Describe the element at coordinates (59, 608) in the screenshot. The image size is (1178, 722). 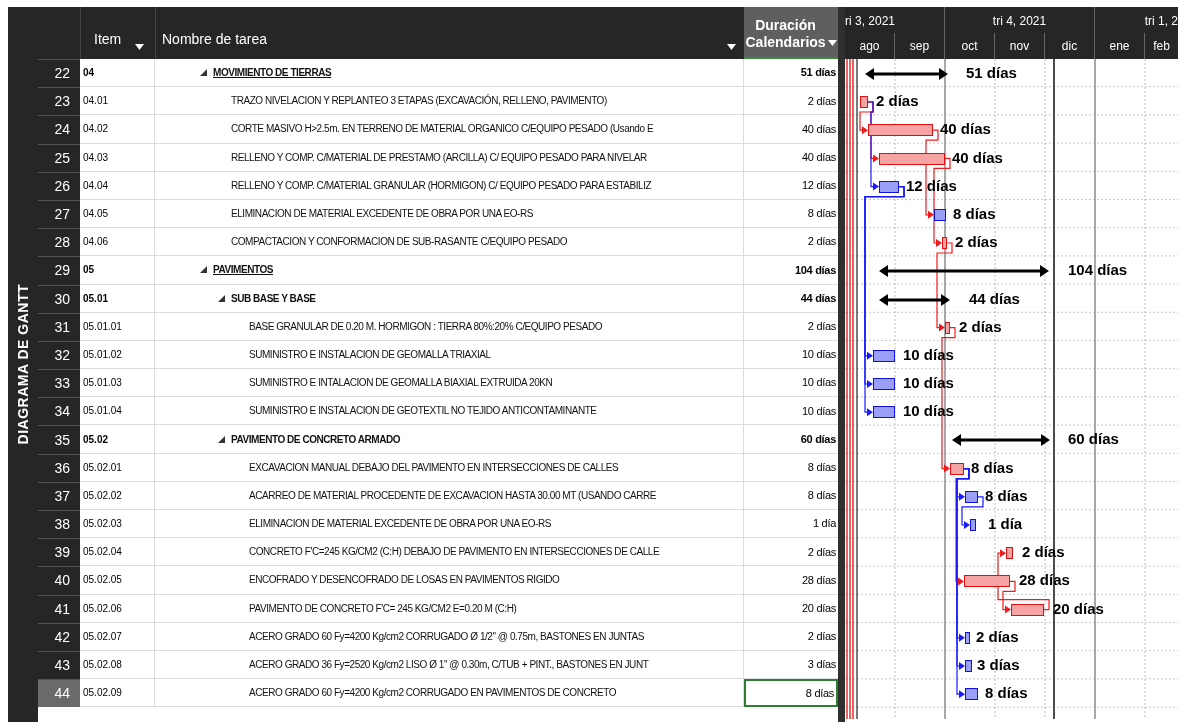
I see `row-number: 41` at that location.